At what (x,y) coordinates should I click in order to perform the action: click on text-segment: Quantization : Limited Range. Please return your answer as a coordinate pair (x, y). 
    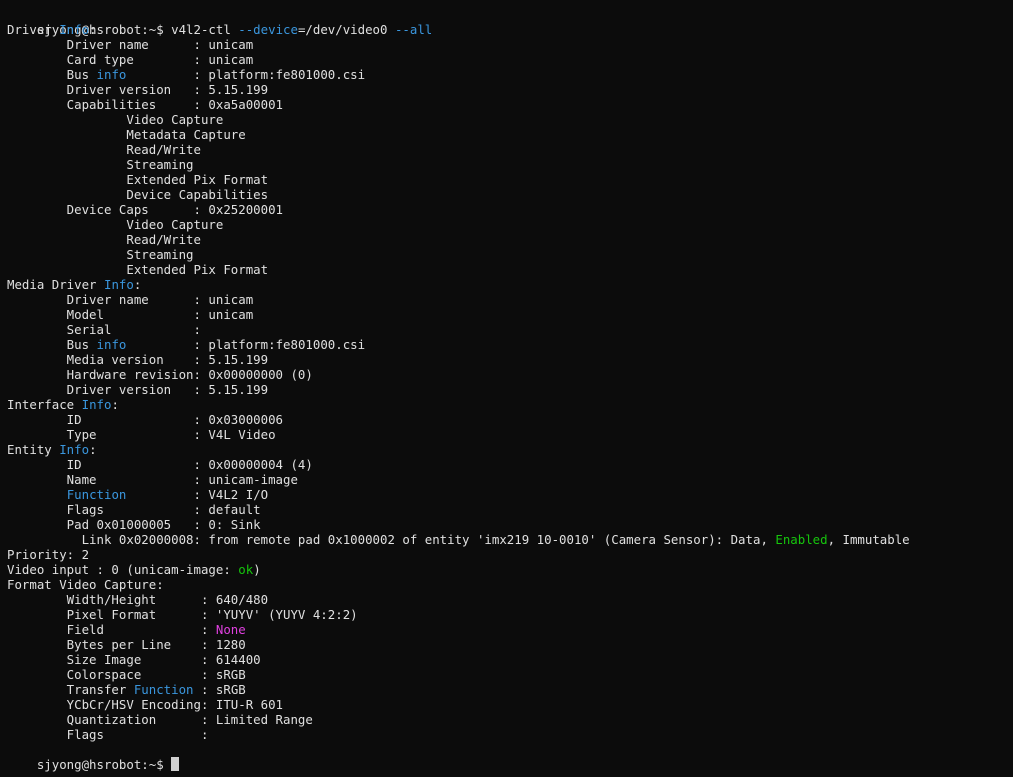
    Looking at the image, I should click on (160, 719).